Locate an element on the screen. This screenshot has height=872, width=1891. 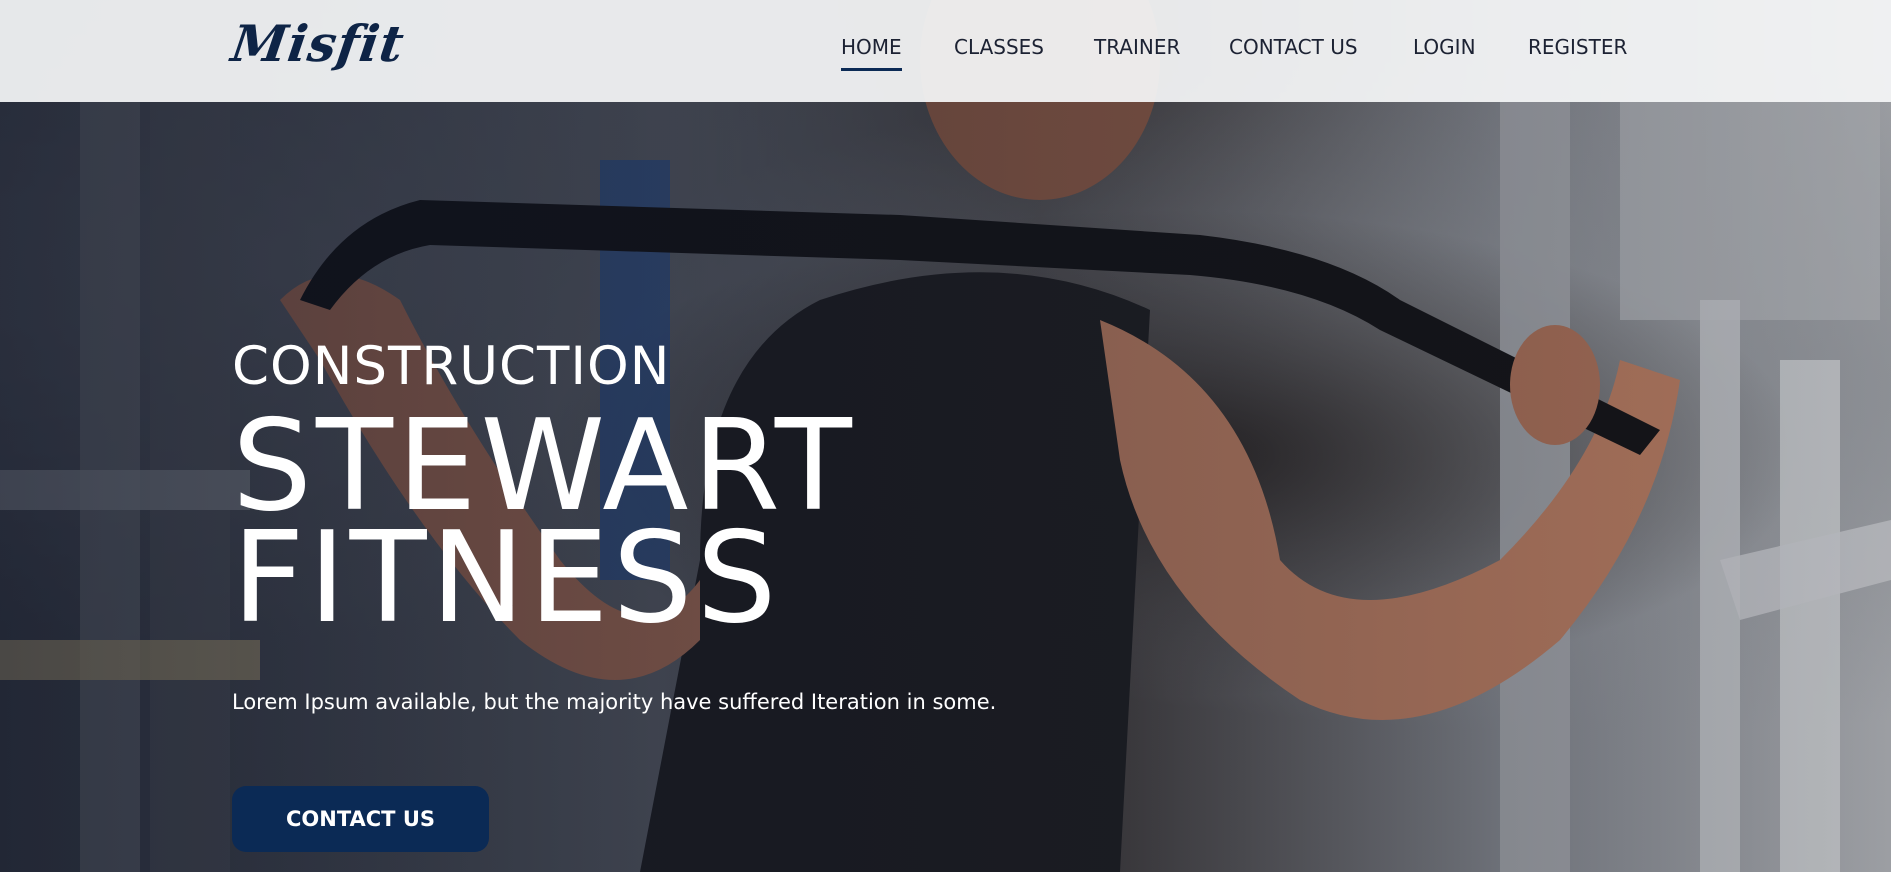
nav-item-classes: CLASSES is located at coordinates (999, 47).